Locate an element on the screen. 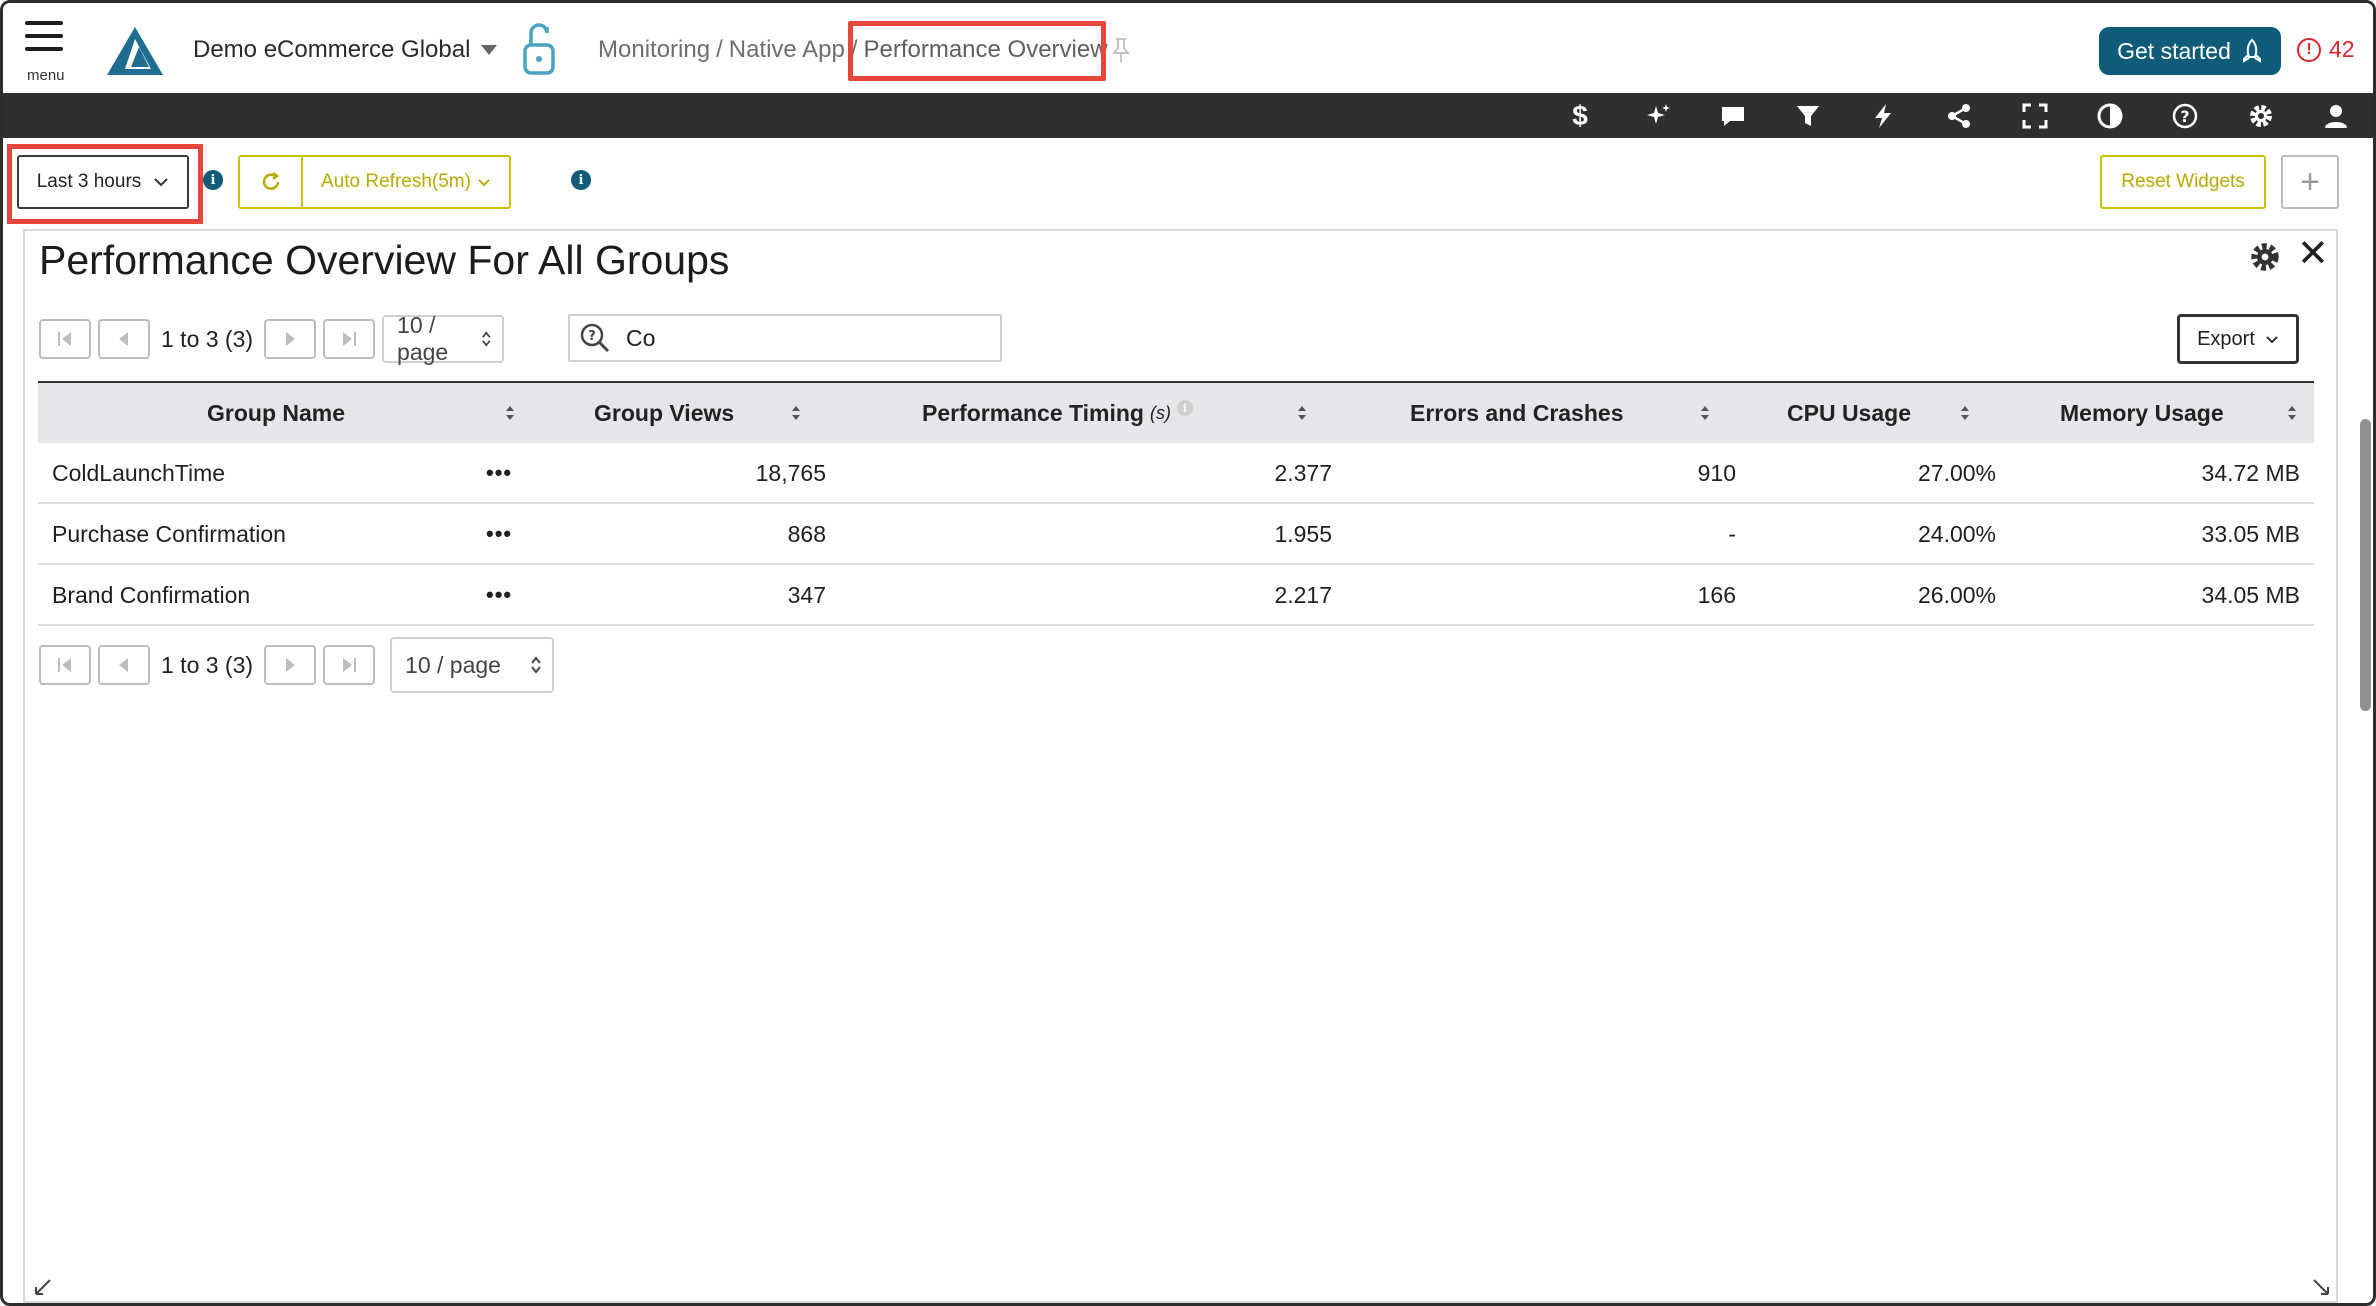  prev-page-icon is located at coordinates (123, 339).